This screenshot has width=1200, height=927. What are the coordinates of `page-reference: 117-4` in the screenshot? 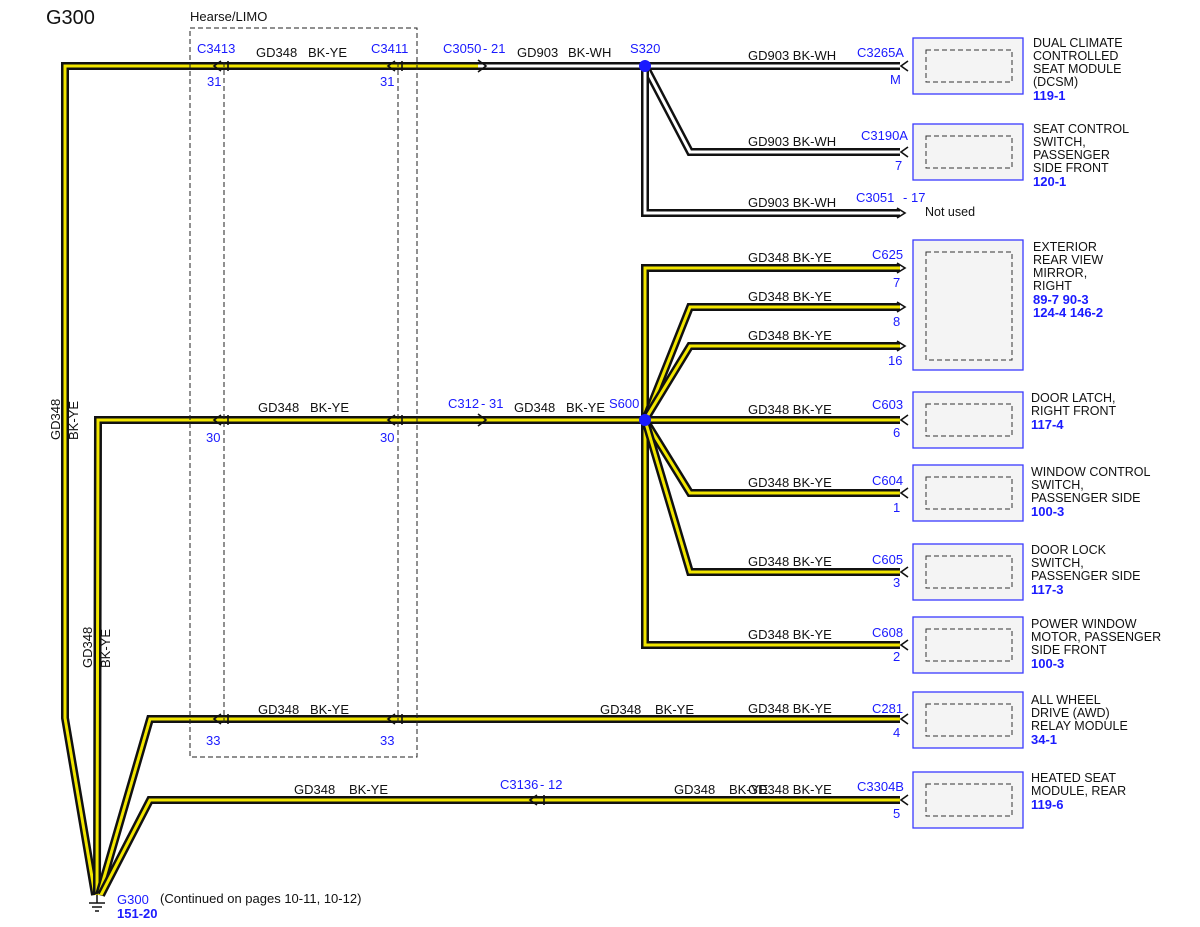 It's located at (1047, 424).